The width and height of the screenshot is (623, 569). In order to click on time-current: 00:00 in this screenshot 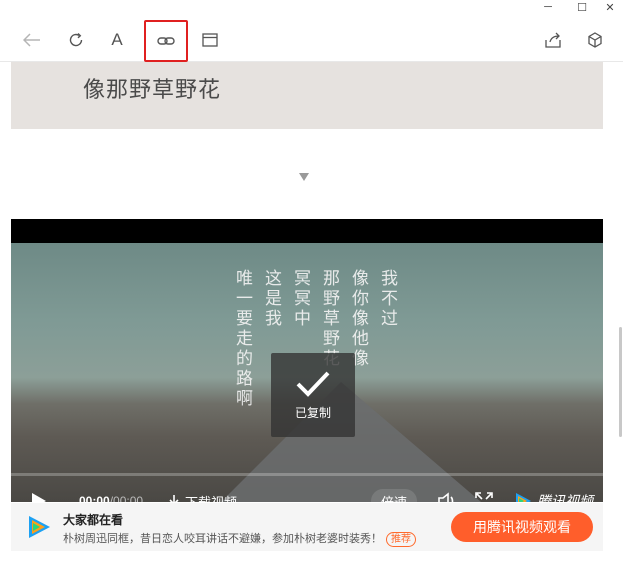, I will do `click(94, 498)`.